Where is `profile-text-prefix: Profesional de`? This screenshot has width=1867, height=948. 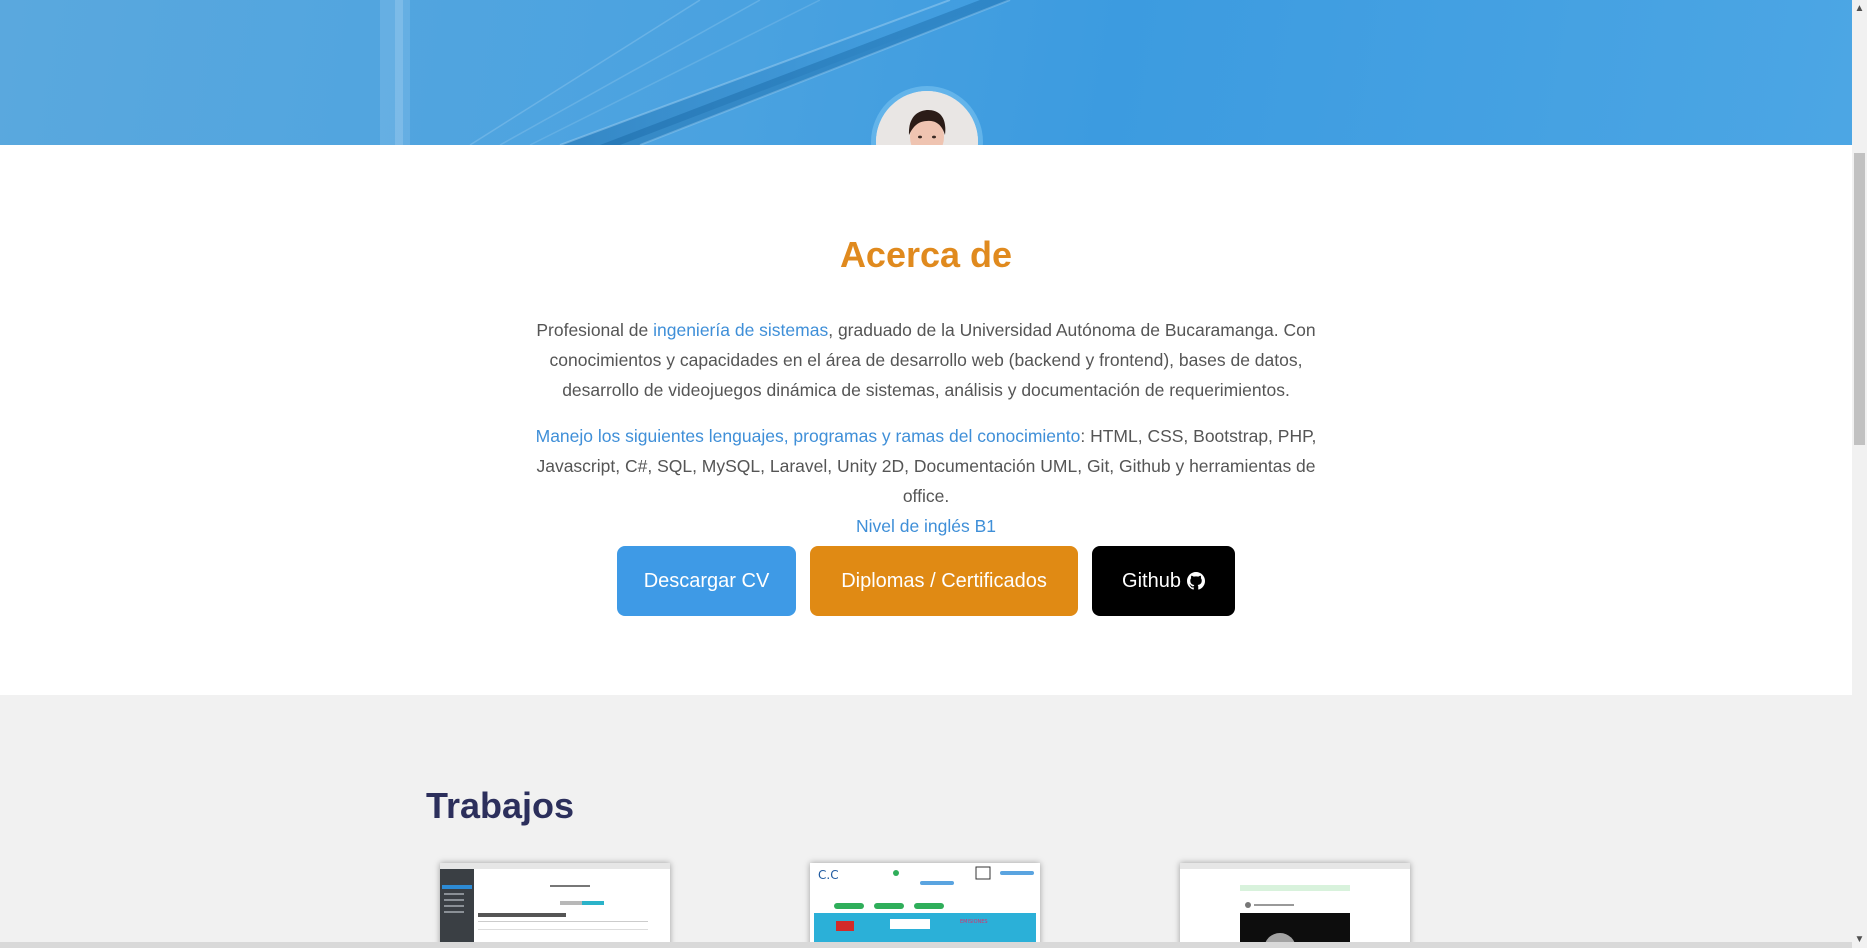 profile-text-prefix: Profesional de is located at coordinates (595, 330).